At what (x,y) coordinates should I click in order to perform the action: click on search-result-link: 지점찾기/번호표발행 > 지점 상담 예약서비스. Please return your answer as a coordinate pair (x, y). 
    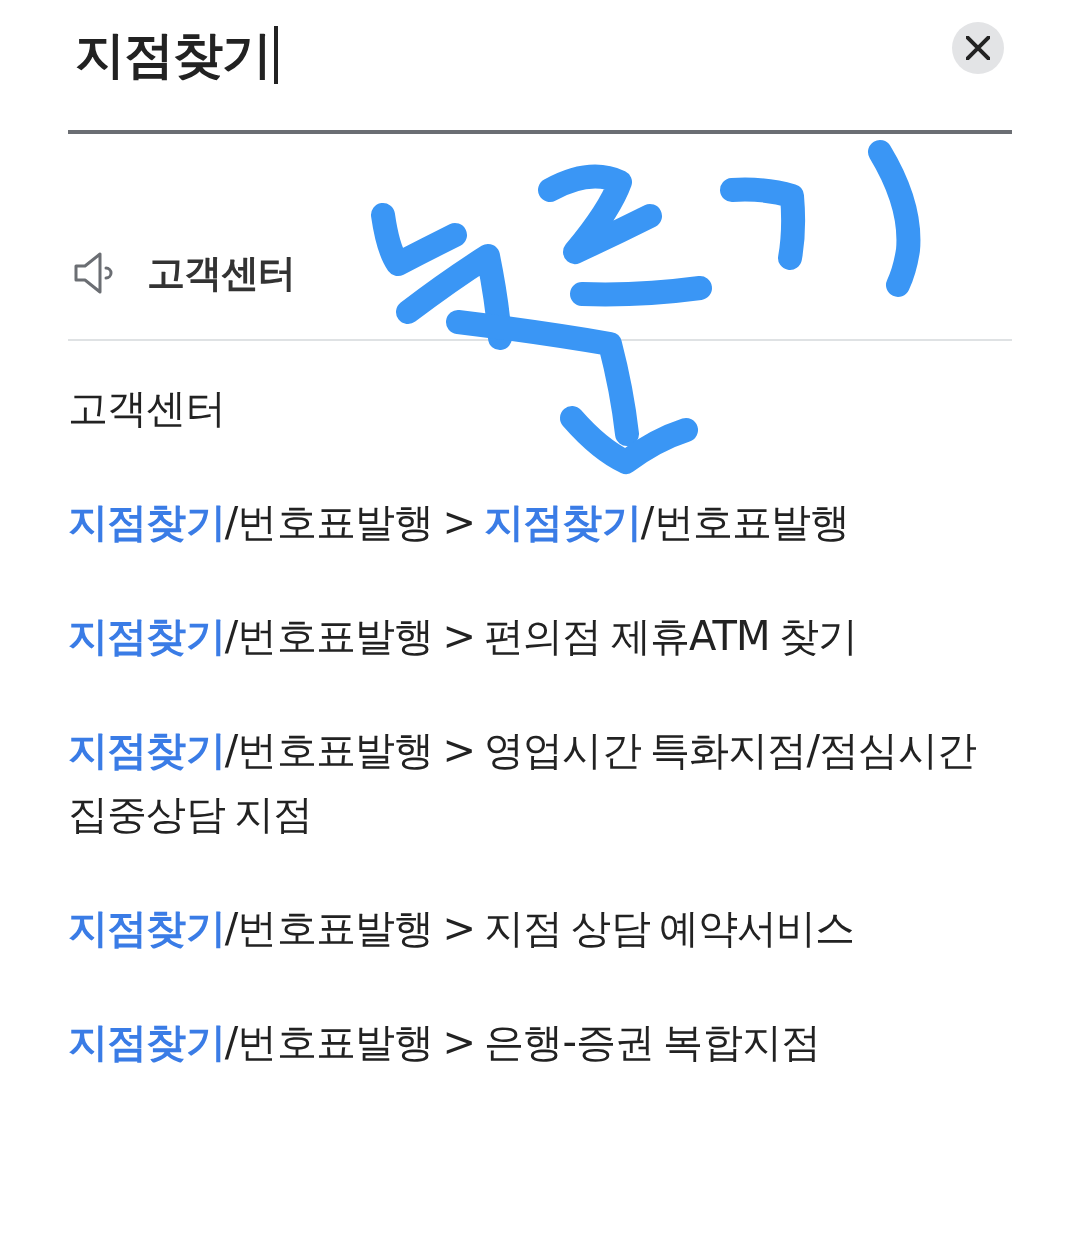
    Looking at the image, I should click on (540, 928).